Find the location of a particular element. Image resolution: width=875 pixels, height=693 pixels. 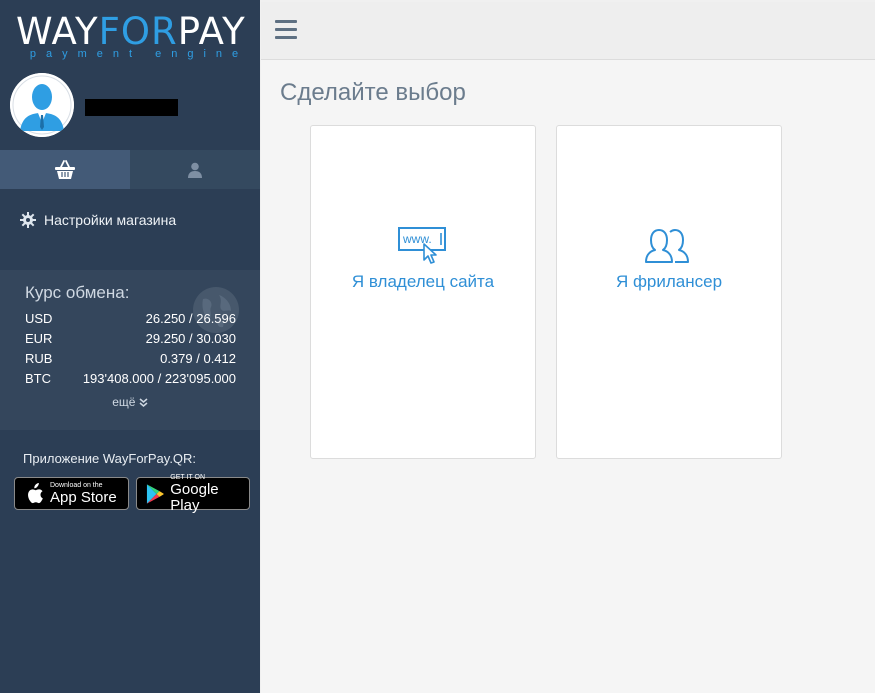

user-name-redacted is located at coordinates (131, 107).